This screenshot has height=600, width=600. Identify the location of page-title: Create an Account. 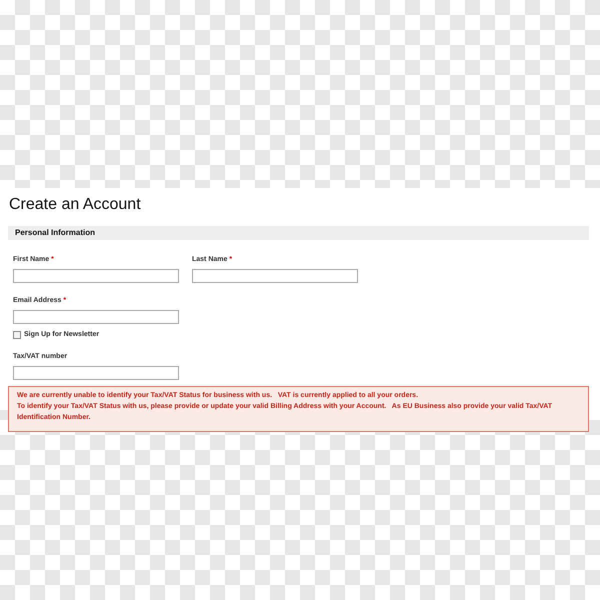
(75, 205).